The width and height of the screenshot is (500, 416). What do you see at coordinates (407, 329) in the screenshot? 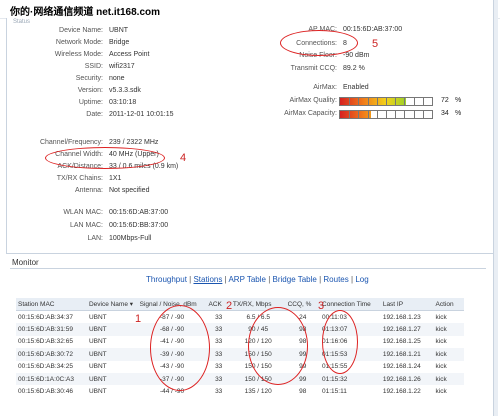
I see `cell-last-ip: 192.168.1.27` at bounding box center [407, 329].